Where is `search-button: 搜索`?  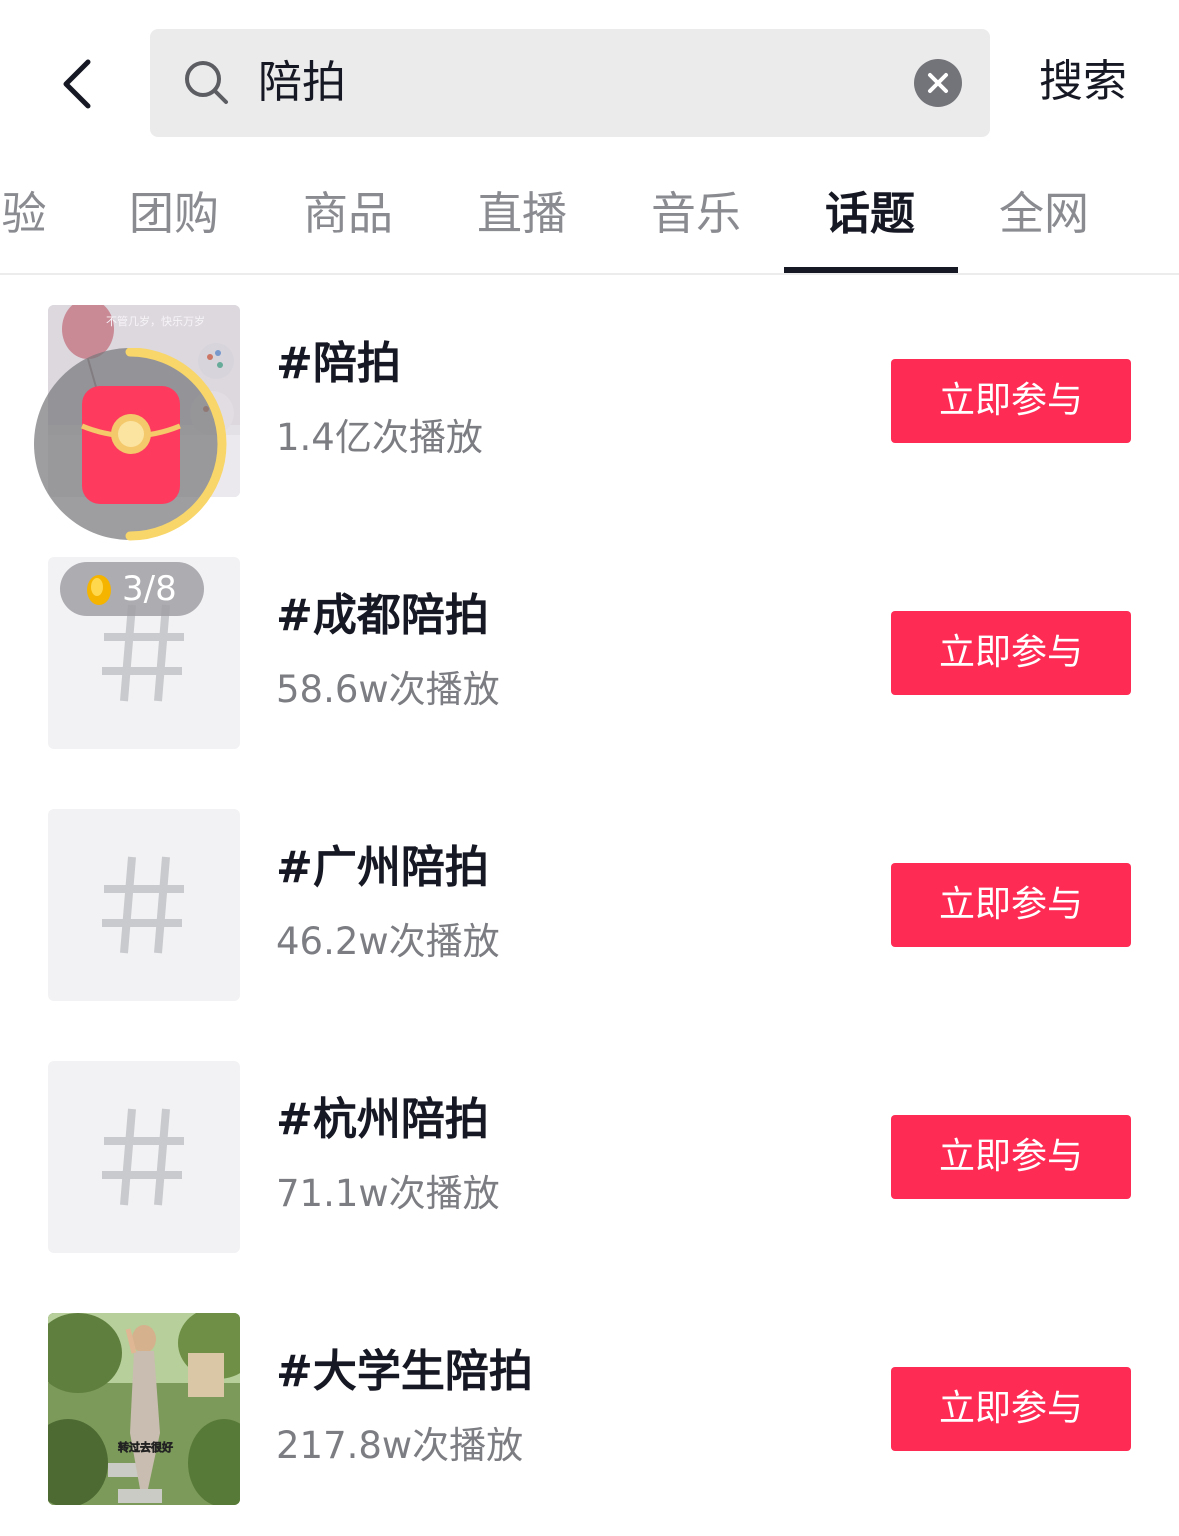
search-button: 搜索 is located at coordinates (1083, 82).